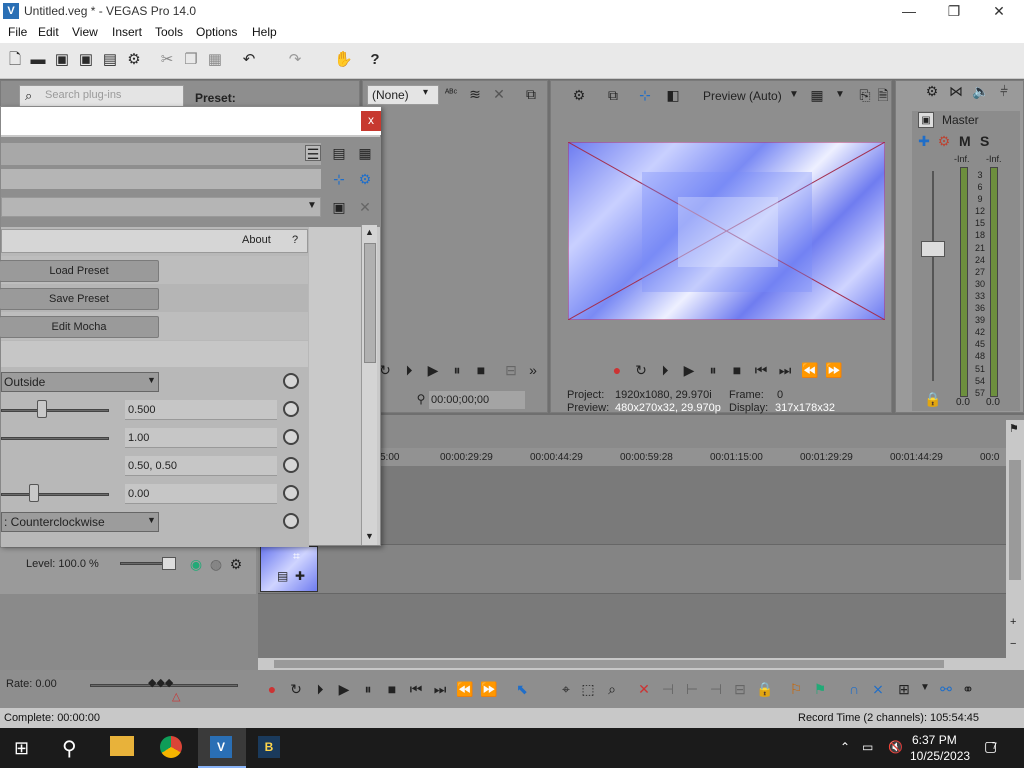 This screenshot has height=768, width=1024. I want to click on view-details-icon: ▤, so click(339, 153).